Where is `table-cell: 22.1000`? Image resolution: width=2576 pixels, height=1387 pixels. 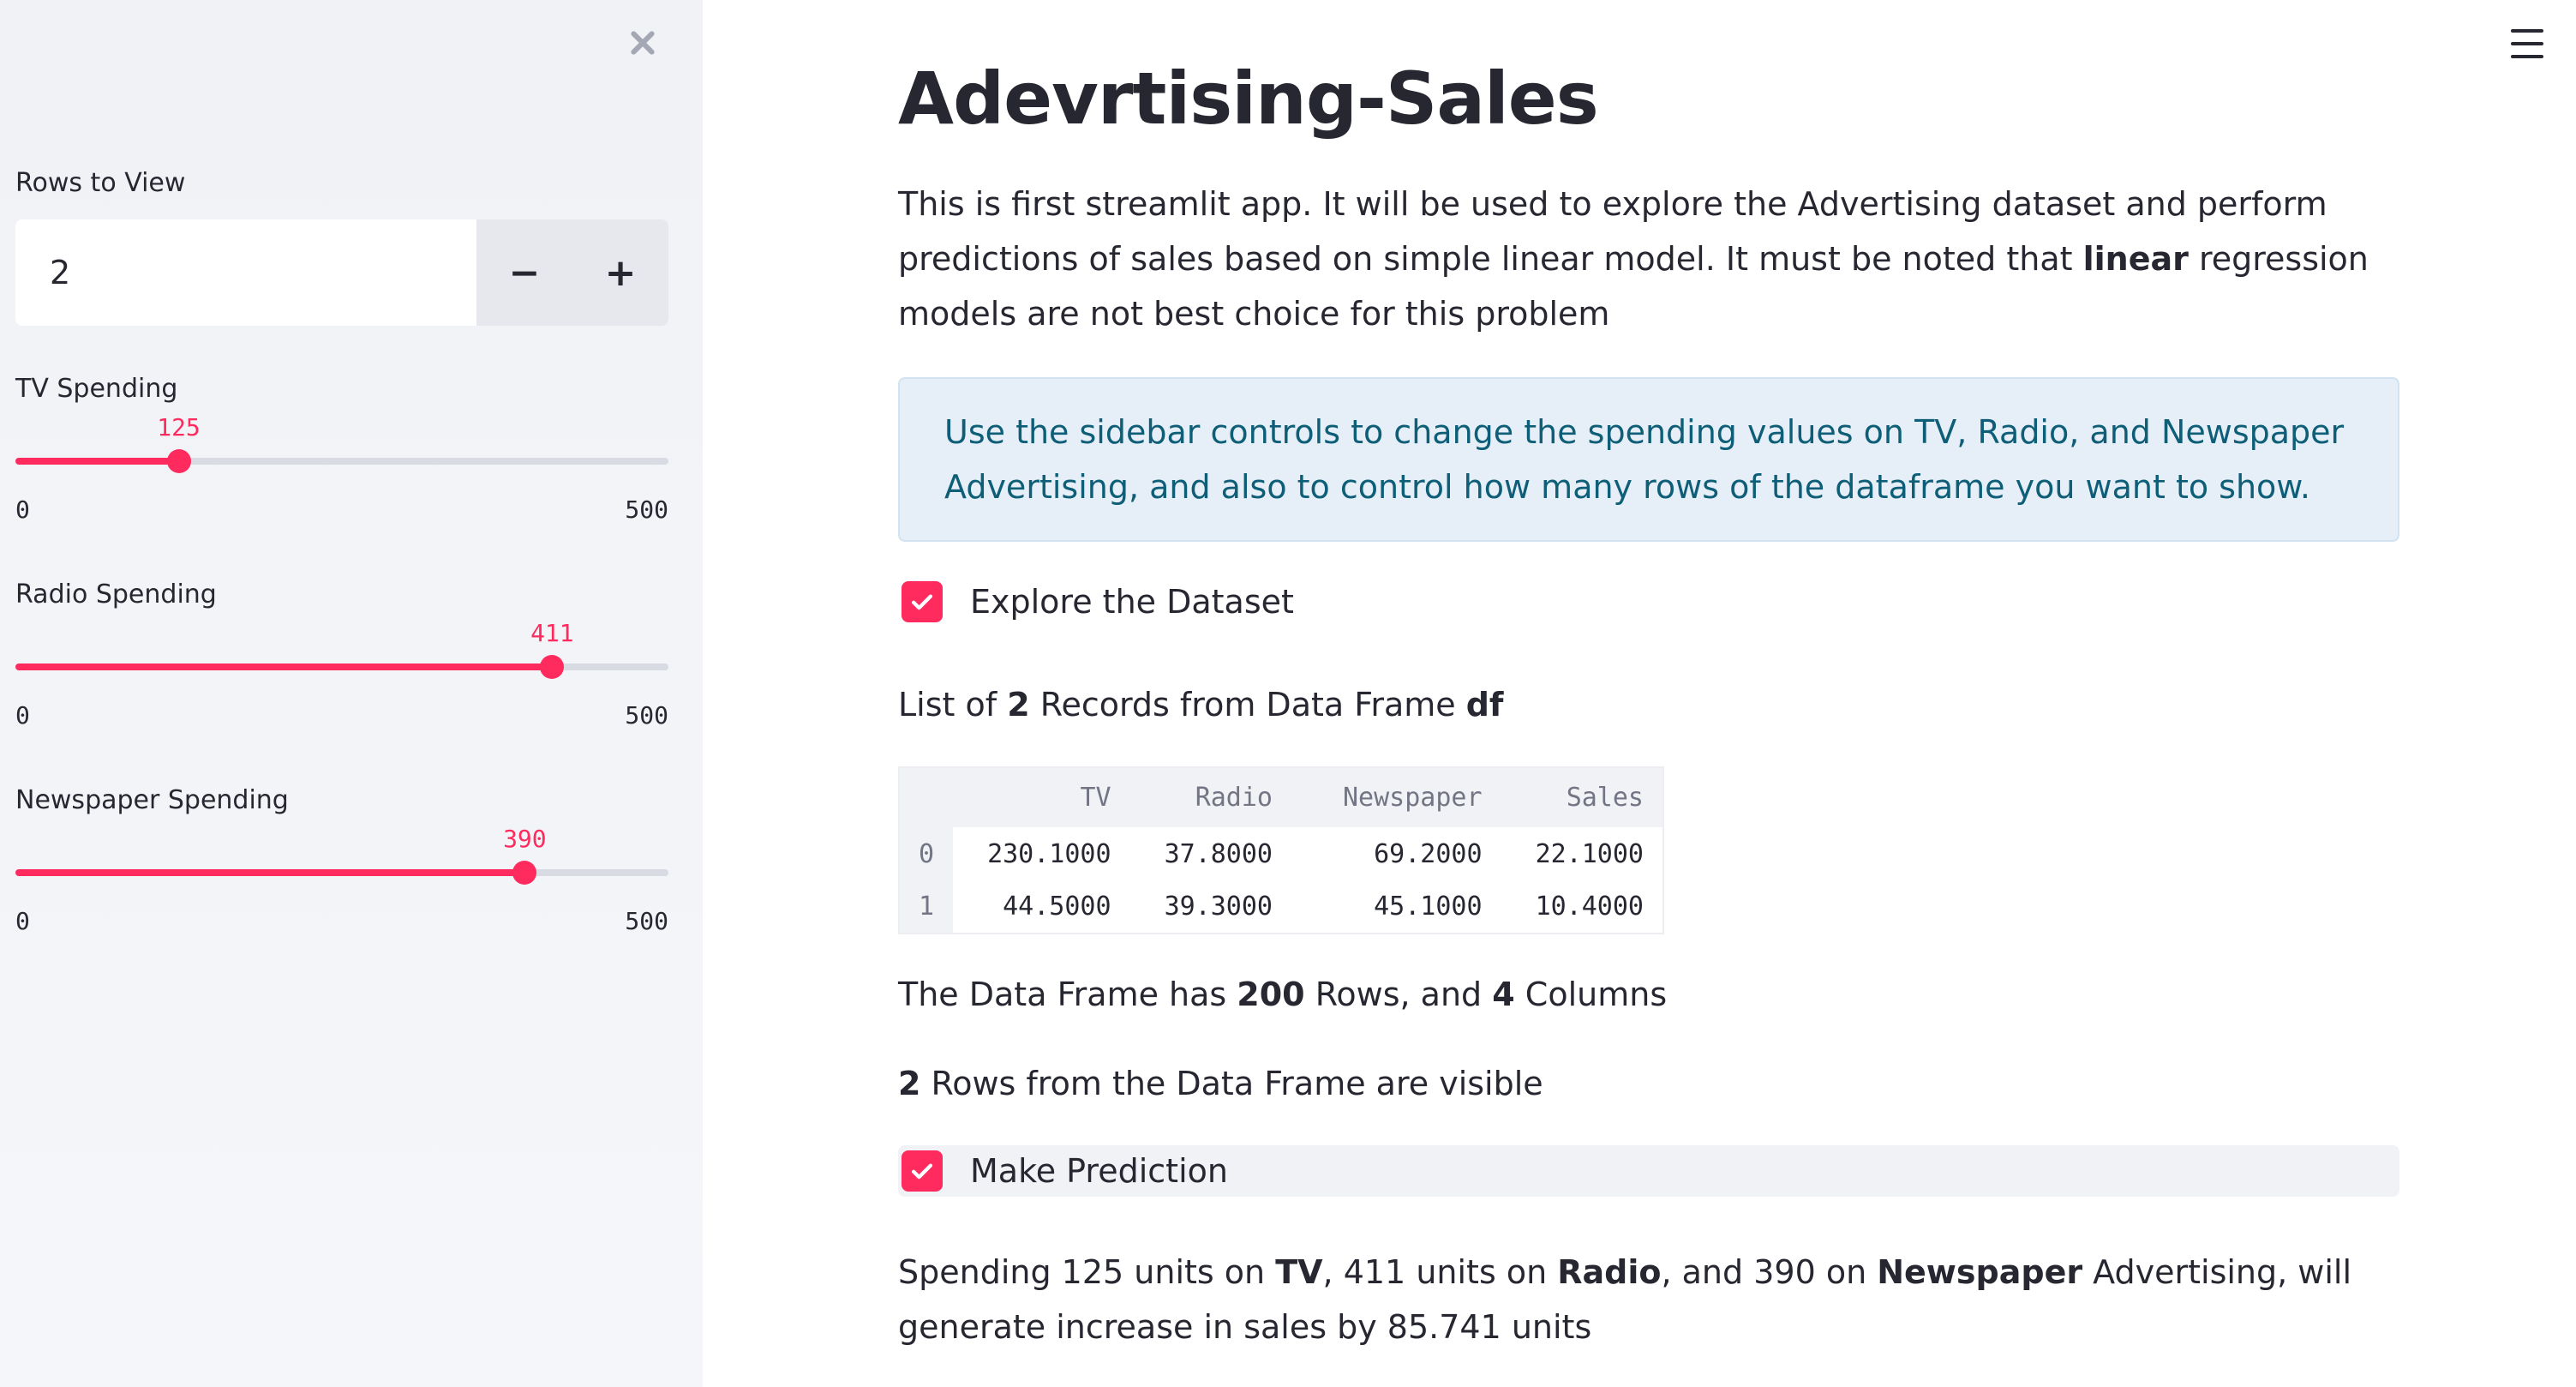
table-cell: 22.1000 is located at coordinates (1589, 853).